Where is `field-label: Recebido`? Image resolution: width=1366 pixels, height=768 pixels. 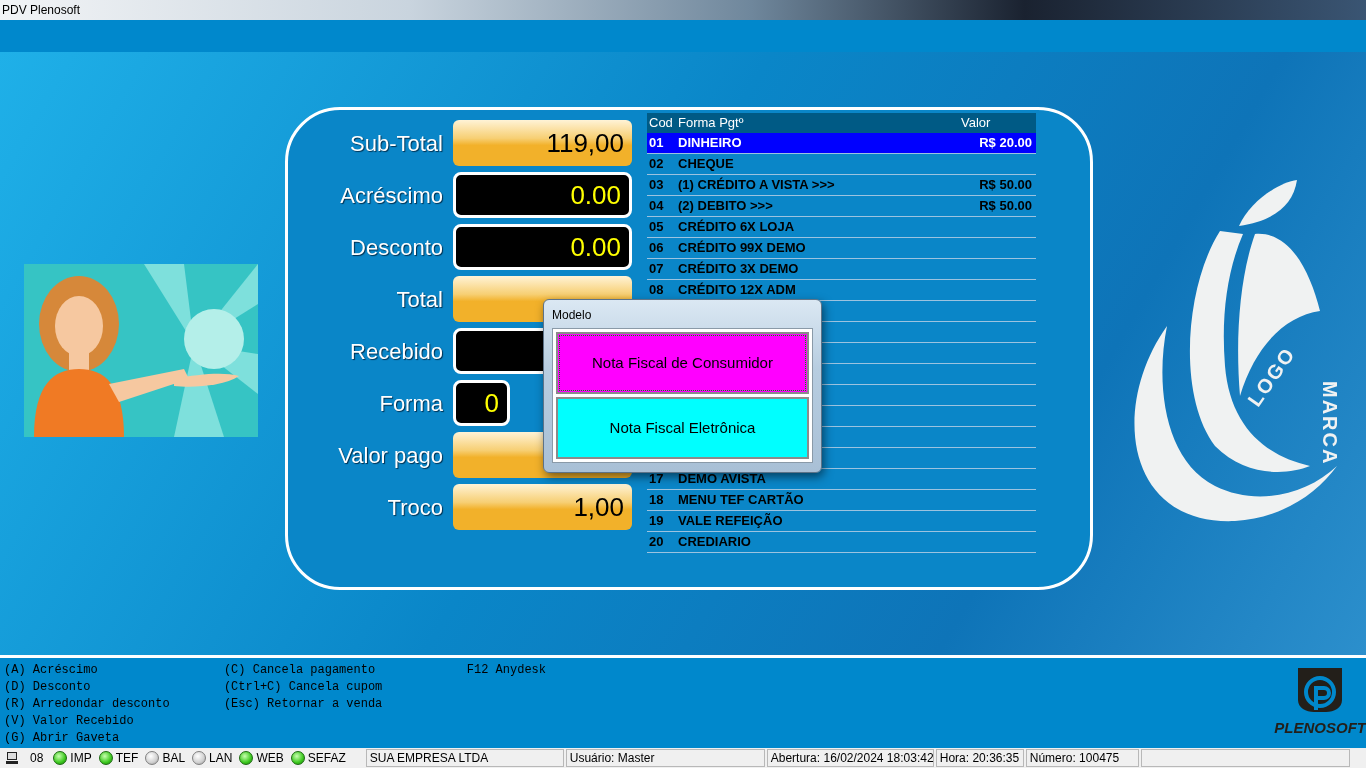 field-label: Recebido is located at coordinates (396, 351).